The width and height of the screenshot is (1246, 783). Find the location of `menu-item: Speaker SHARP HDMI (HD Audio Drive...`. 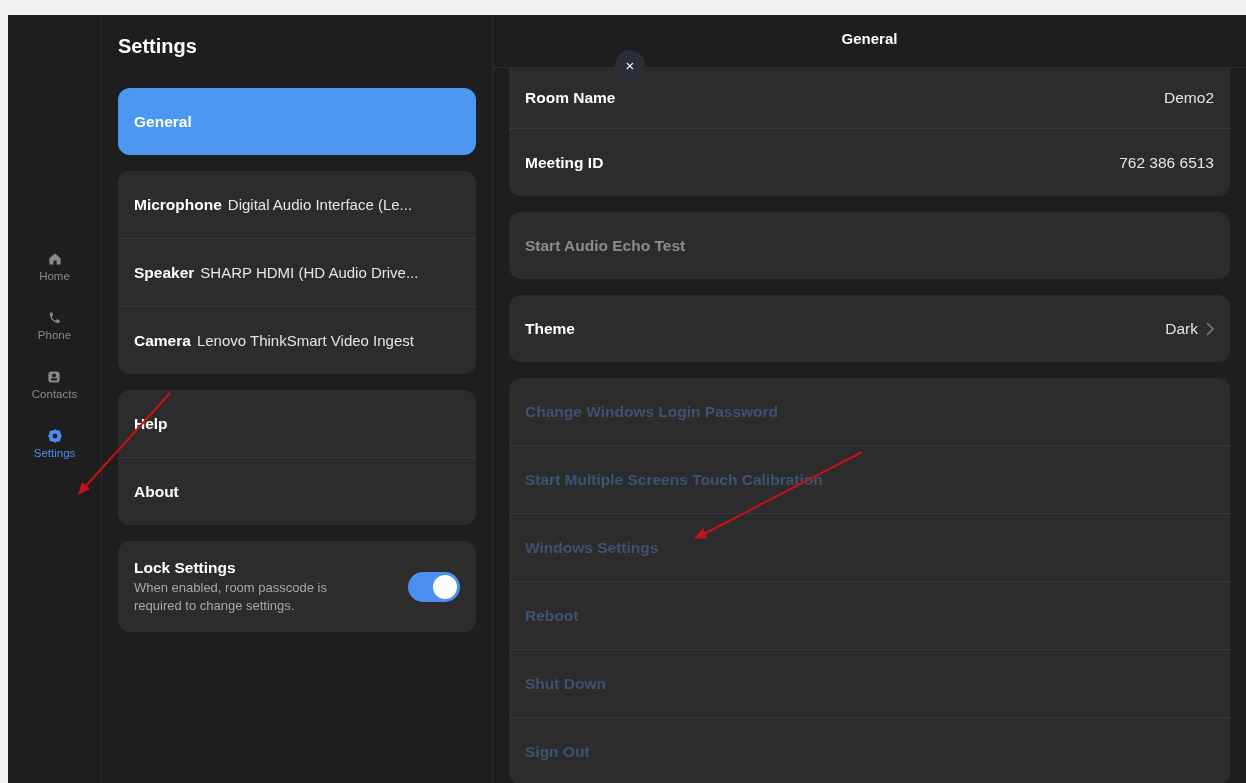

menu-item: Speaker SHARP HDMI (HD Audio Drive... is located at coordinates (297, 272).